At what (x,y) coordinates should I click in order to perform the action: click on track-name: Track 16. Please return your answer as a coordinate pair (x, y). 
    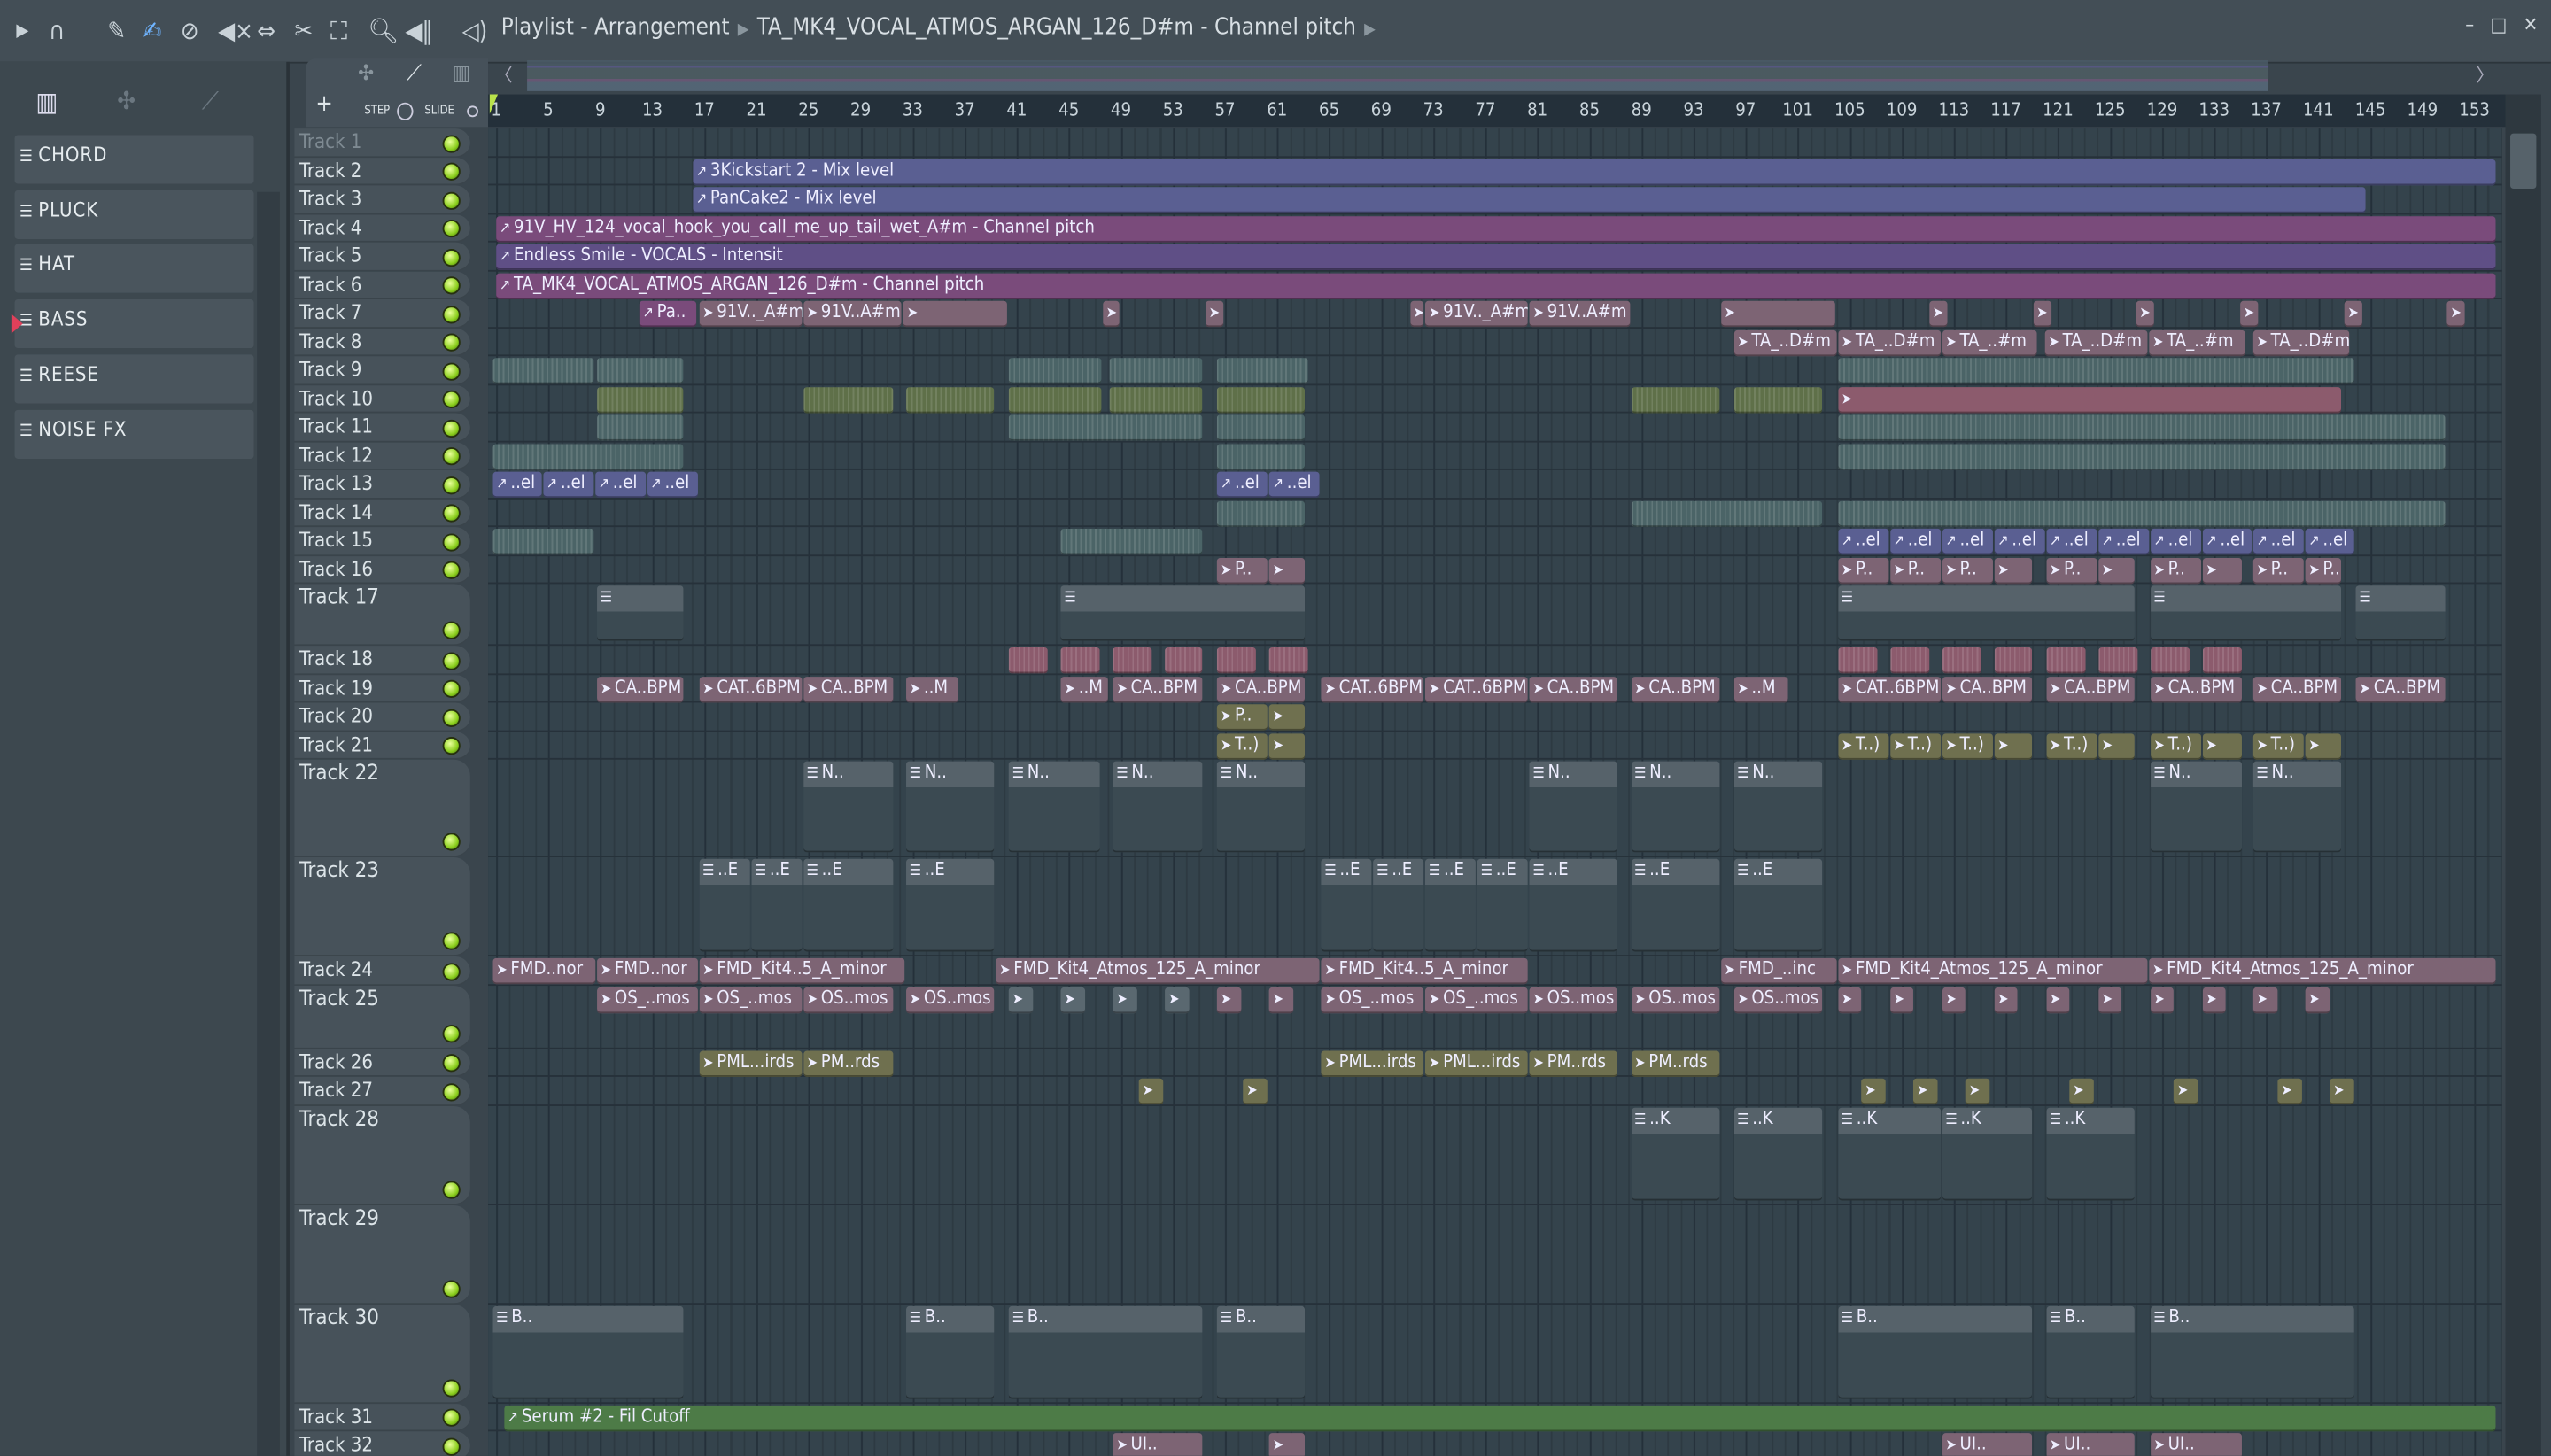
    Looking at the image, I should click on (336, 568).